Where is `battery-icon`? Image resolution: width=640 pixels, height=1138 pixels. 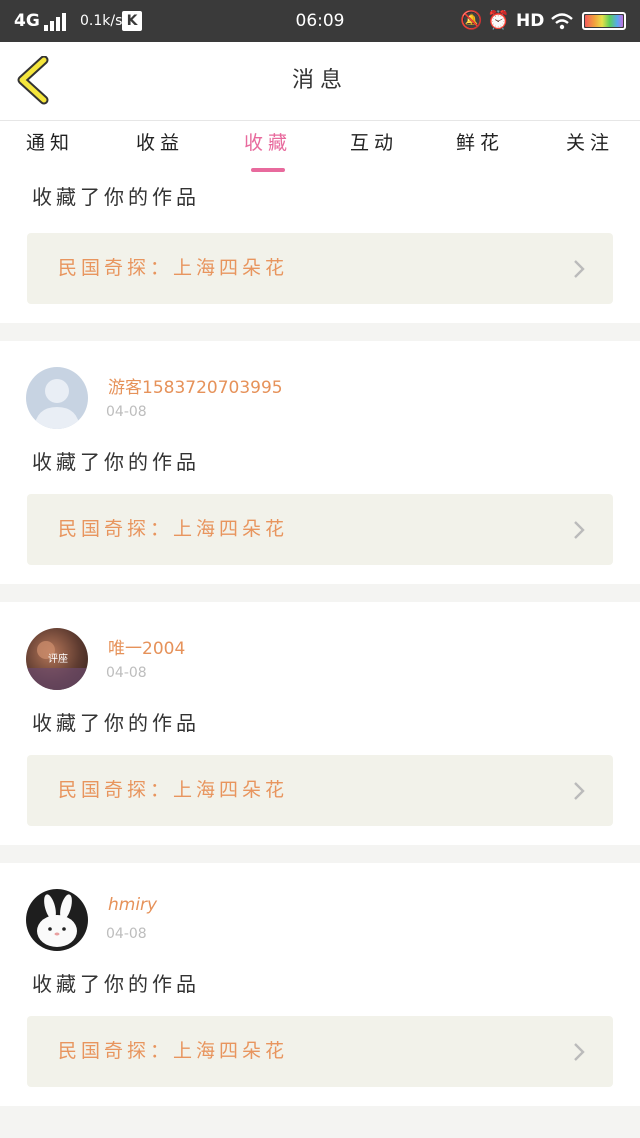
battery-icon is located at coordinates (604, 21).